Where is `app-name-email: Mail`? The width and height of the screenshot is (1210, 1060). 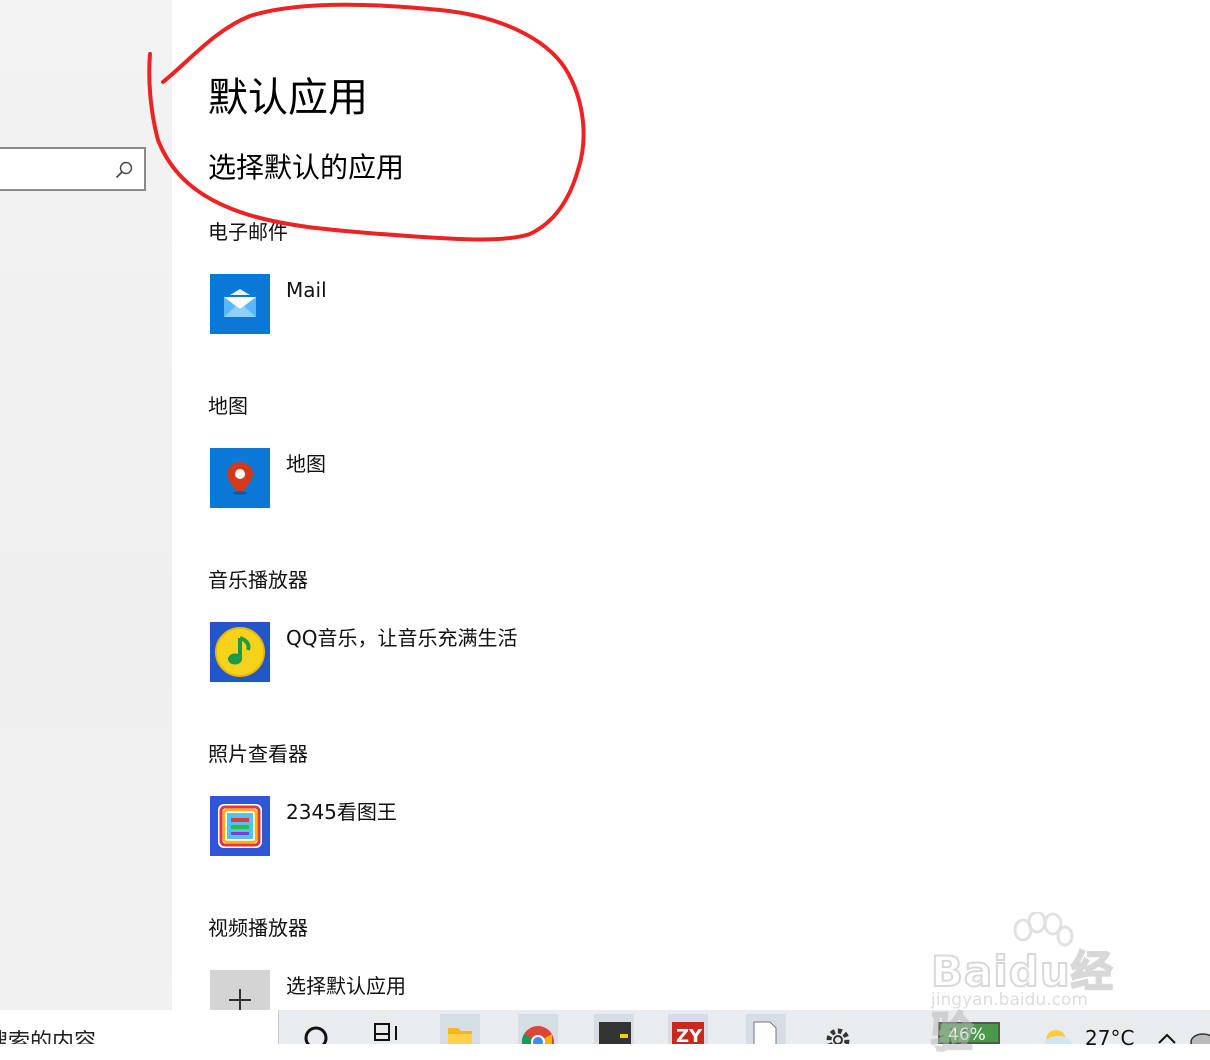 app-name-email: Mail is located at coordinates (306, 290).